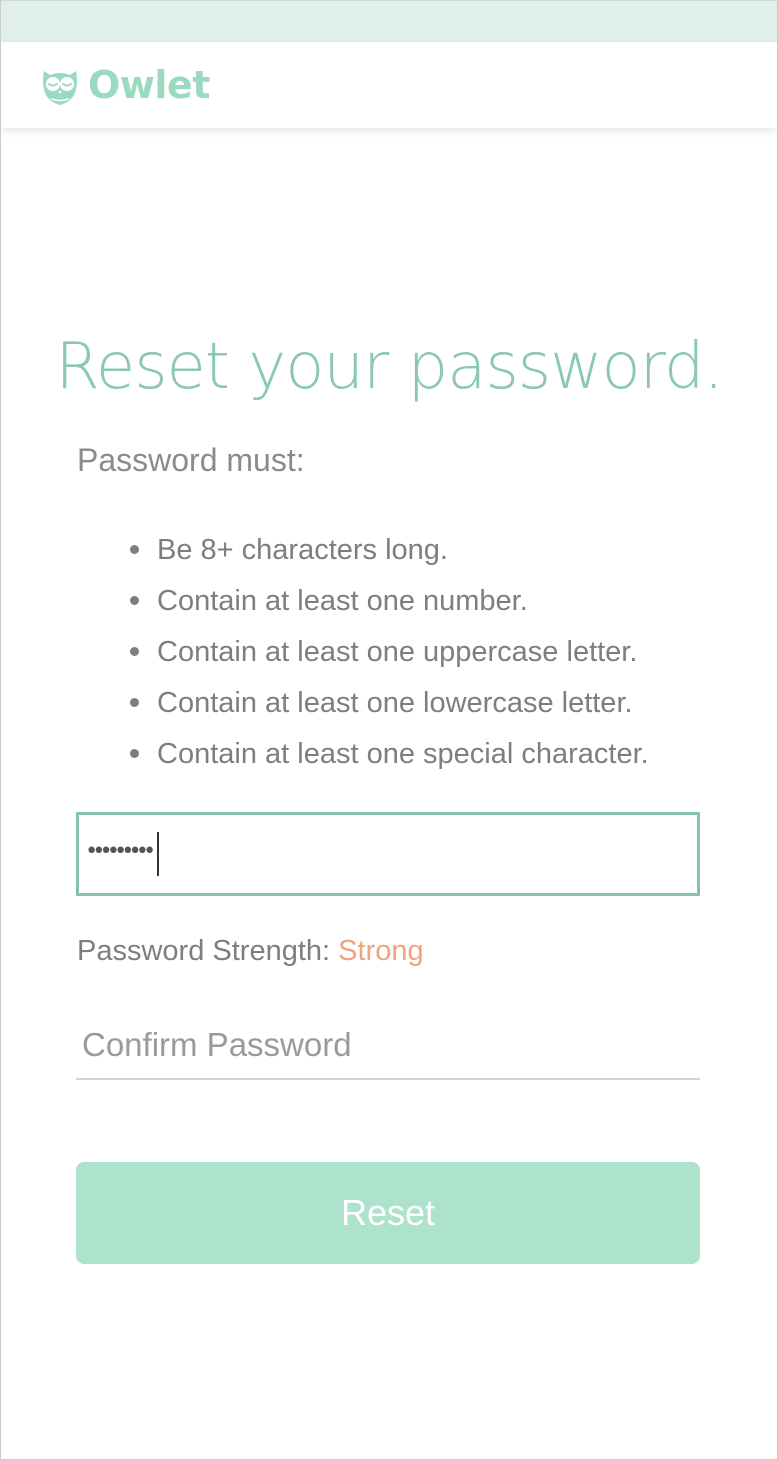  Describe the element at coordinates (381, 951) in the screenshot. I see `password-strength-value: Strong` at that location.